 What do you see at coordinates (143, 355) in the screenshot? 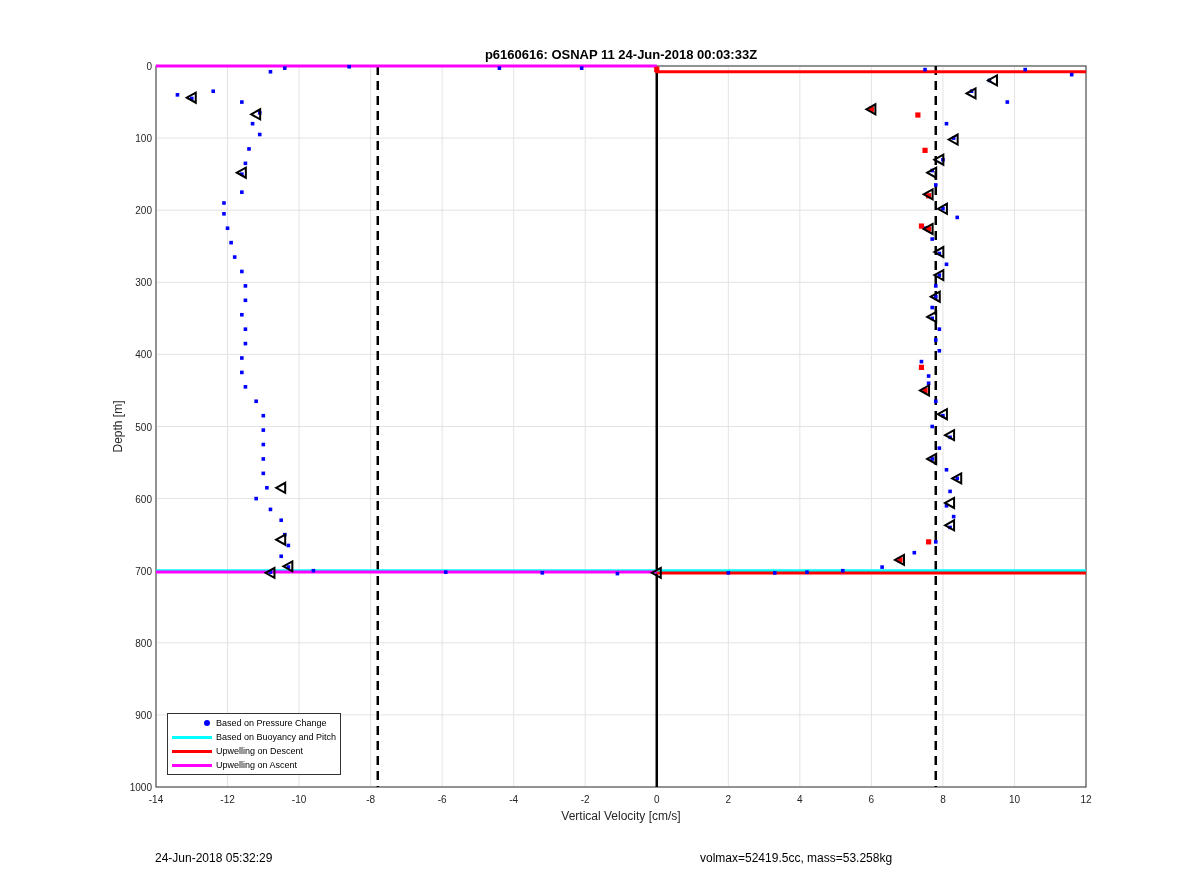
I see `y-tick-label: 400` at bounding box center [143, 355].